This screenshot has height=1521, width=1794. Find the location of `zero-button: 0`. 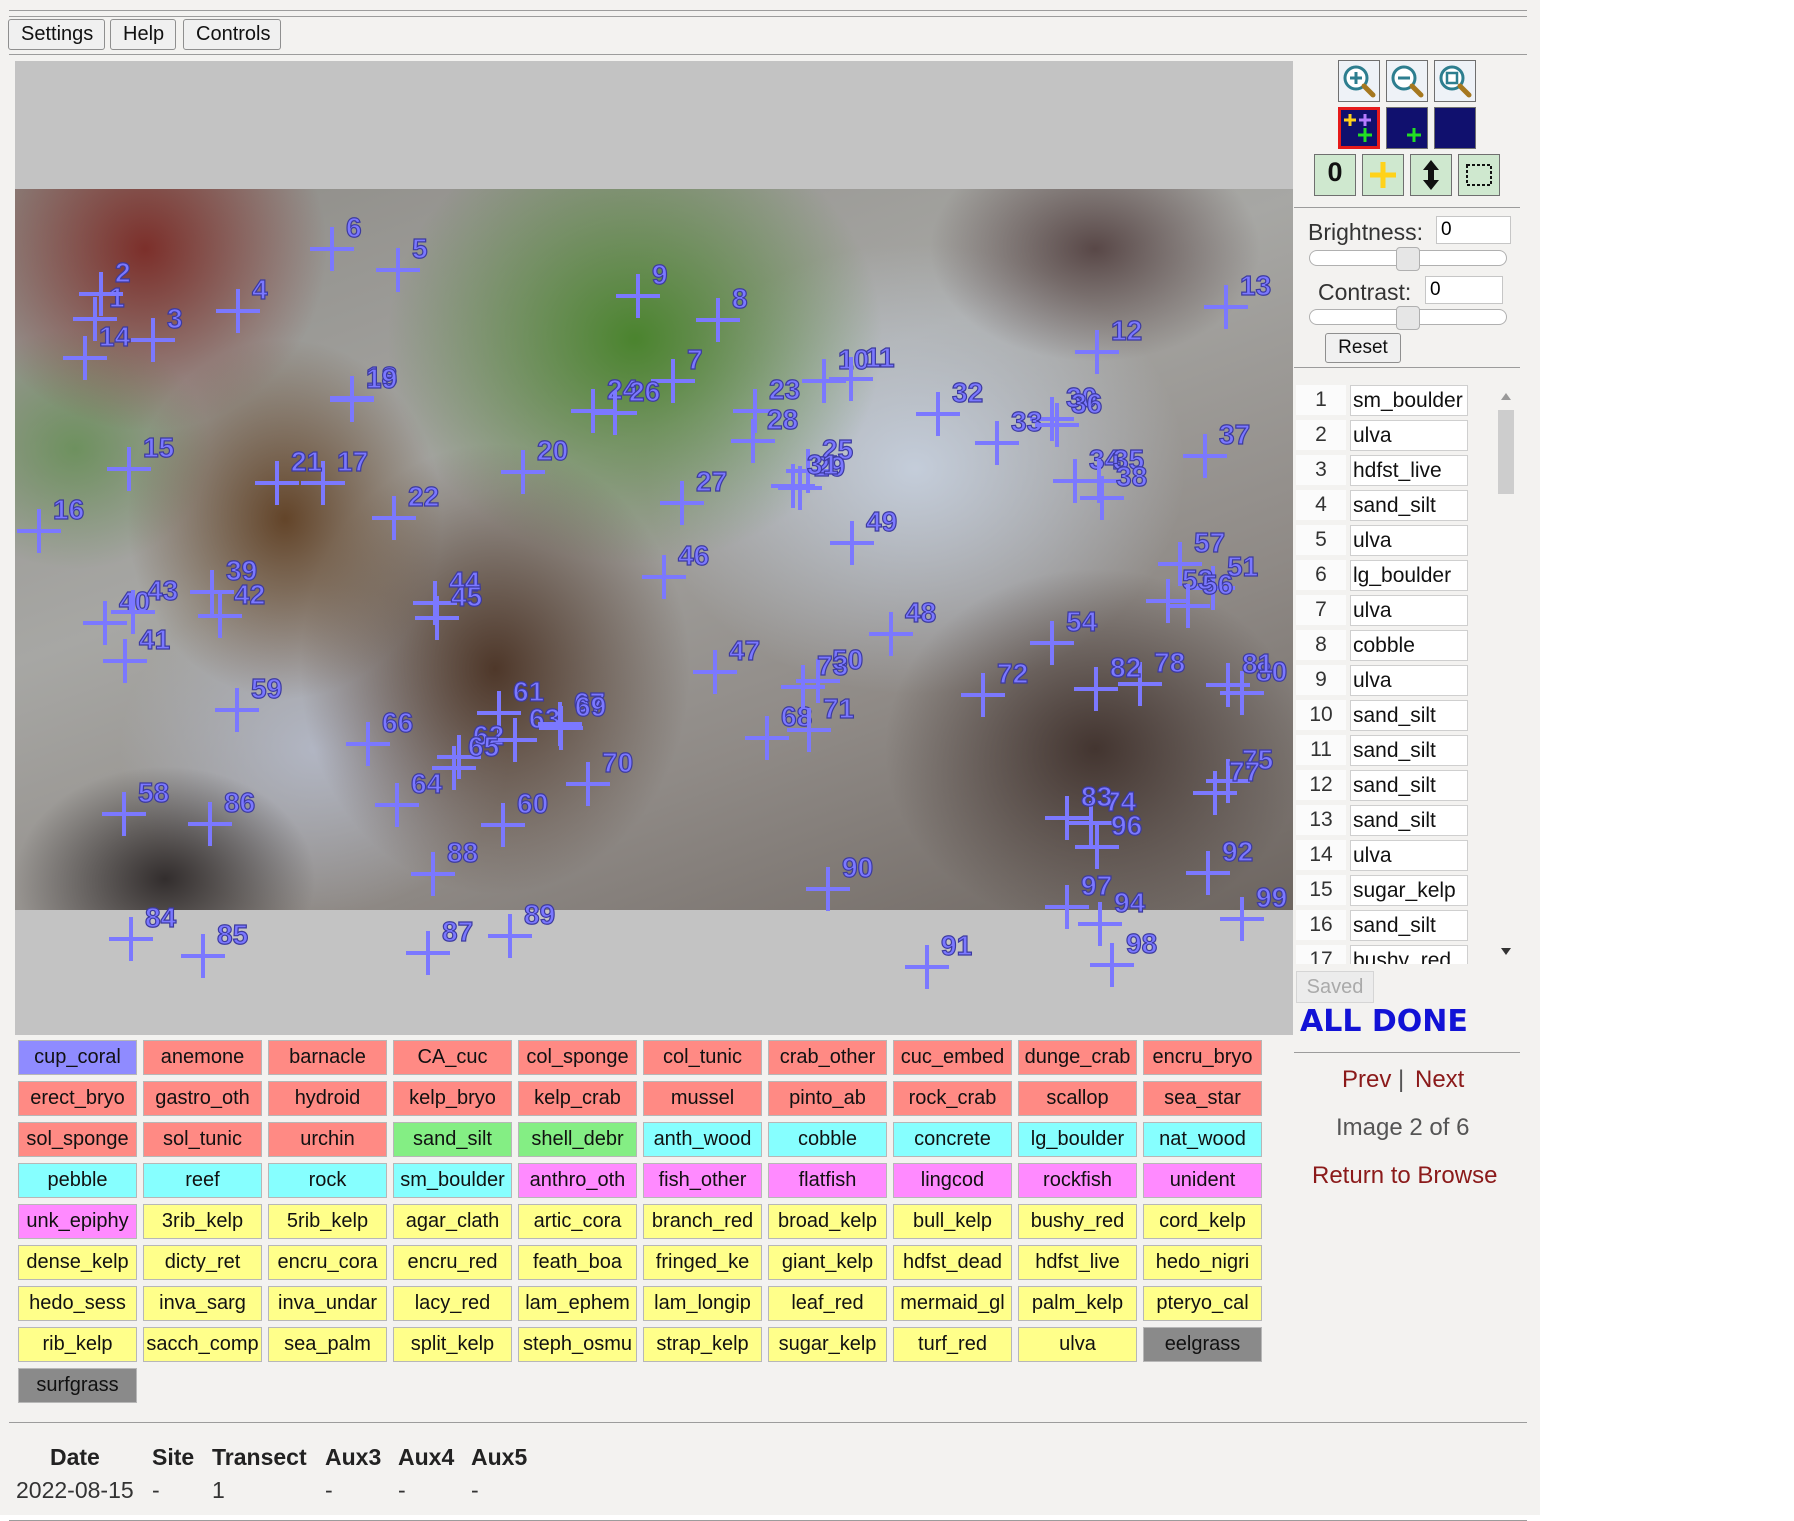

zero-button: 0 is located at coordinates (1335, 175).